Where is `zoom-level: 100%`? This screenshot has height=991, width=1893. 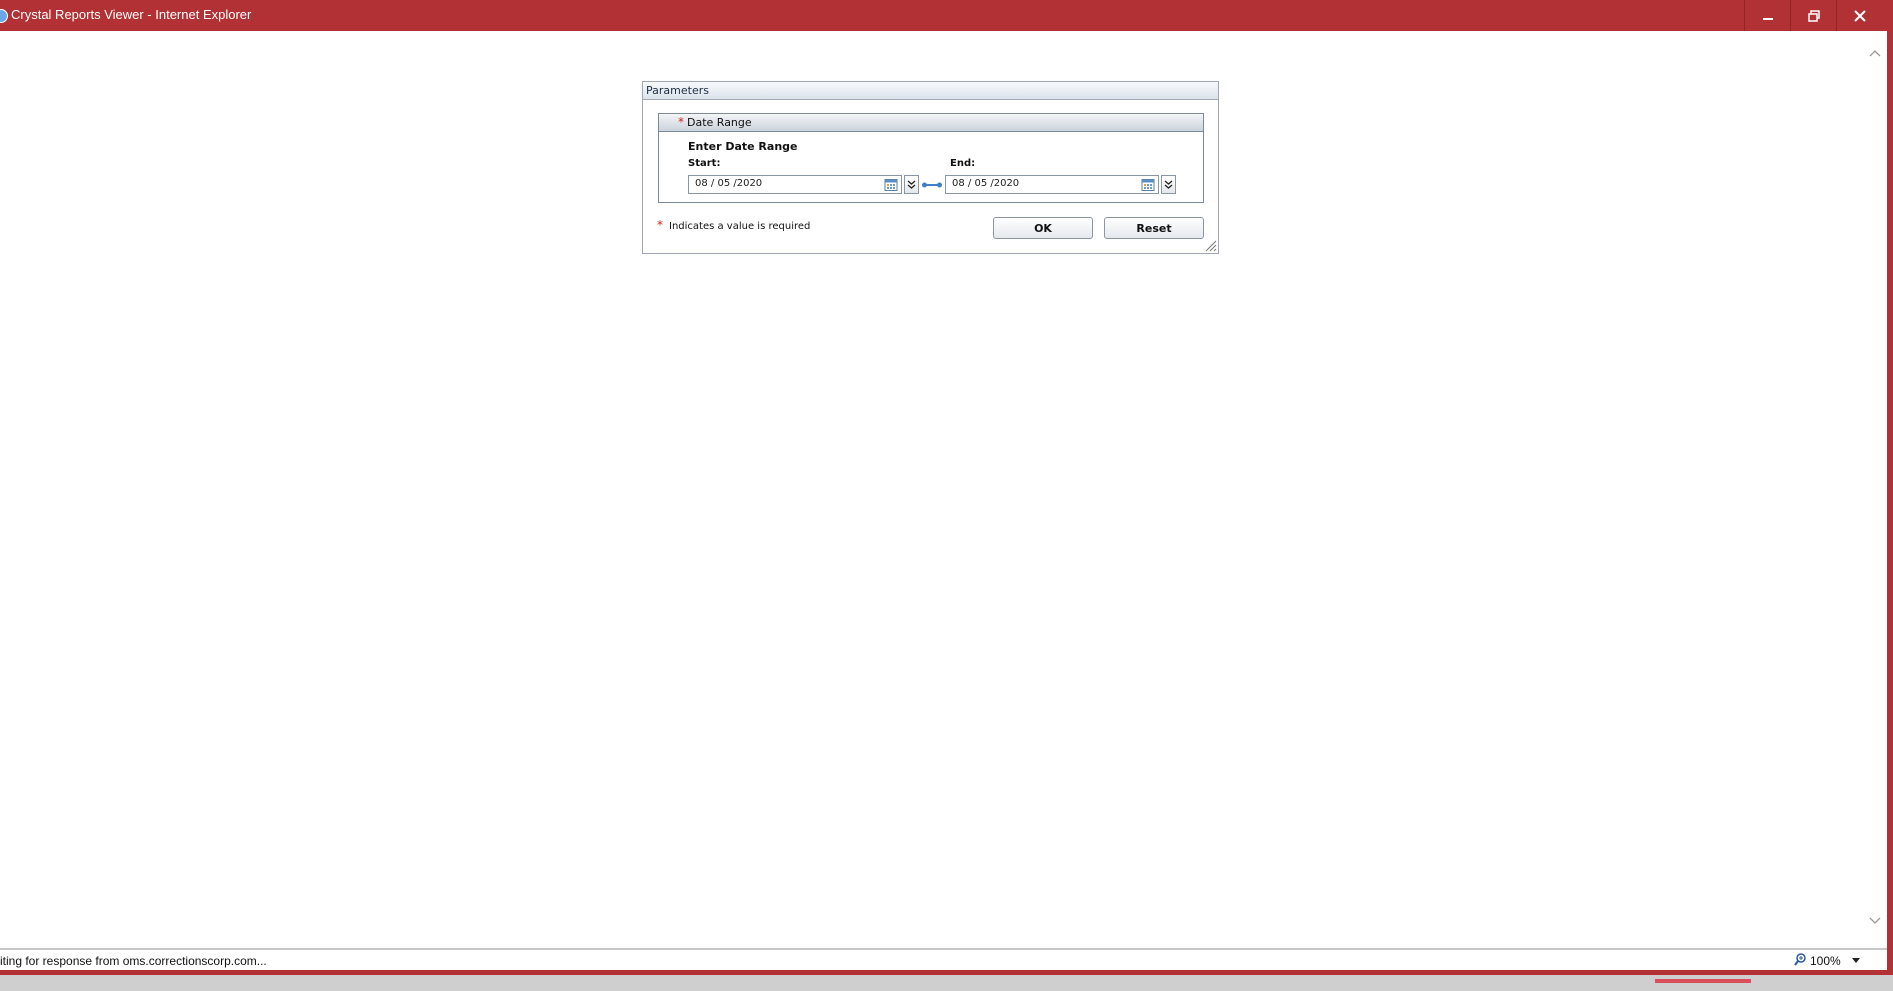
zoom-level: 100% is located at coordinates (1825, 961).